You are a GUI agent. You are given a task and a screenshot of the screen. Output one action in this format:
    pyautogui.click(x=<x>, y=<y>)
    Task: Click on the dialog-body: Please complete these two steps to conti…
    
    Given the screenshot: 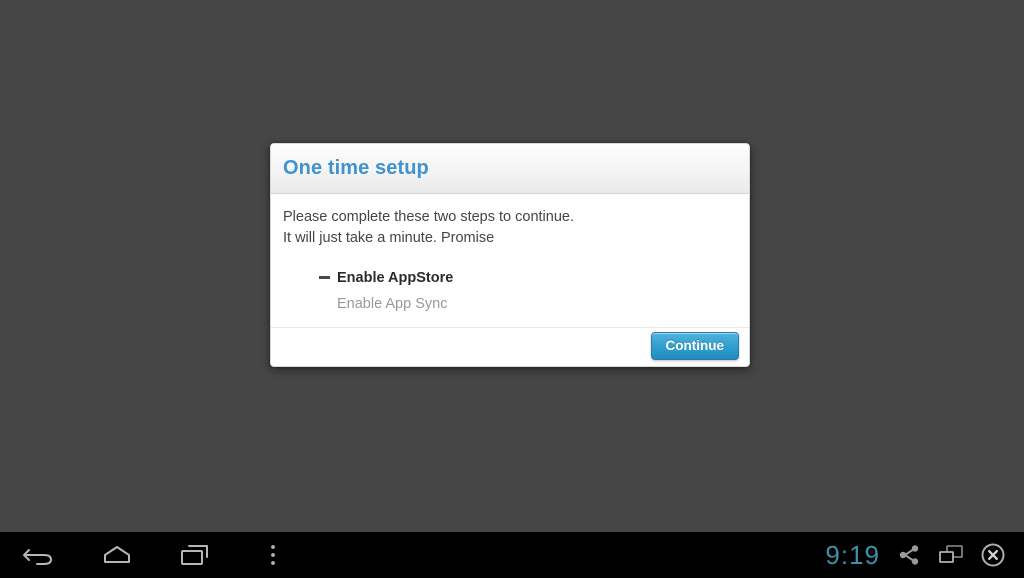 What is the action you would take?
    pyautogui.click(x=510, y=260)
    